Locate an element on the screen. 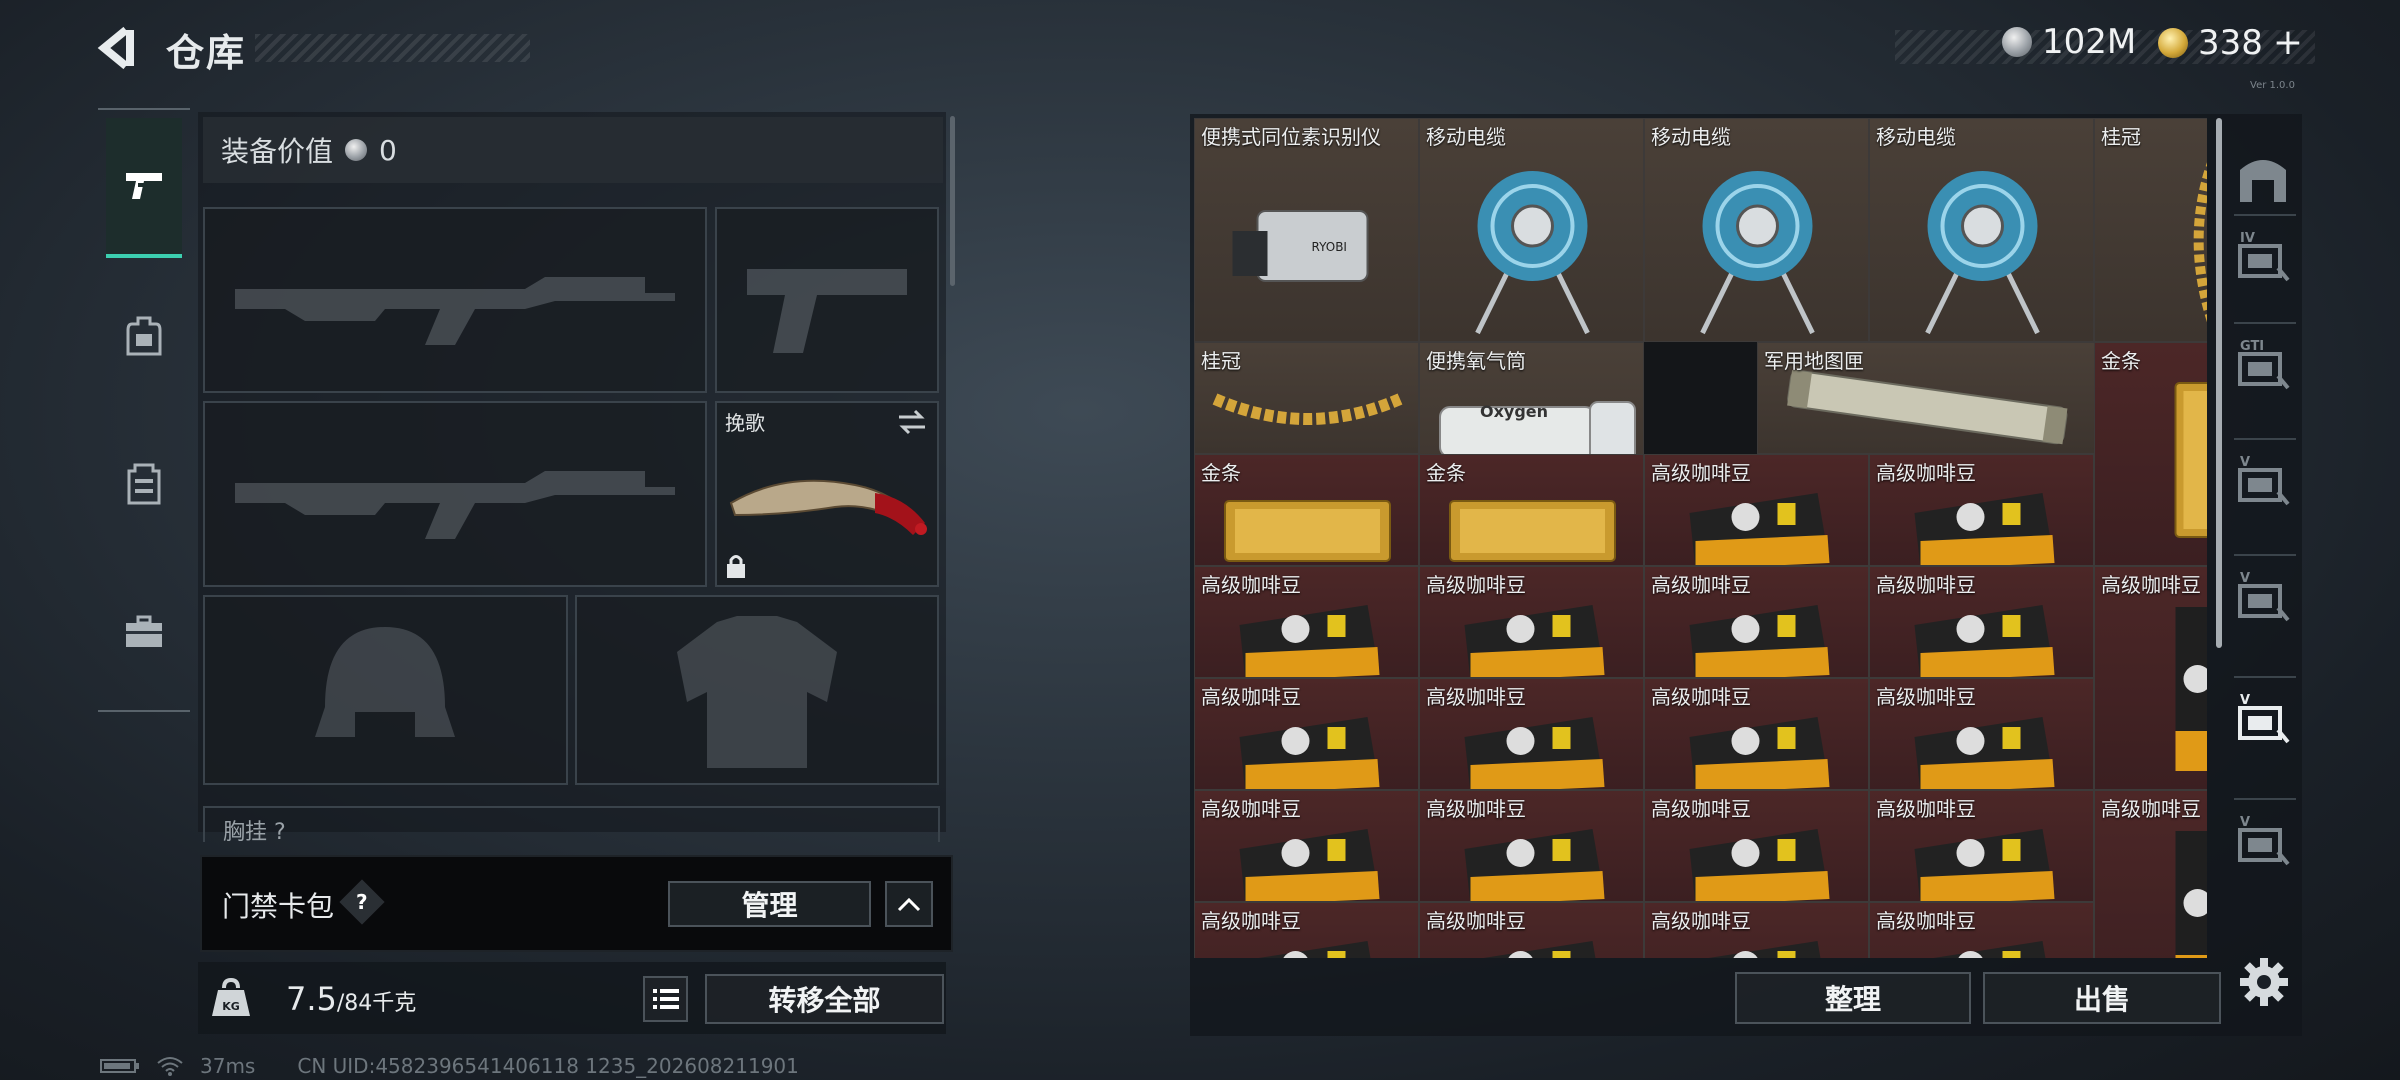 Image resolution: width=2400 pixels, height=1080 pixels. back-button is located at coordinates (120, 48).